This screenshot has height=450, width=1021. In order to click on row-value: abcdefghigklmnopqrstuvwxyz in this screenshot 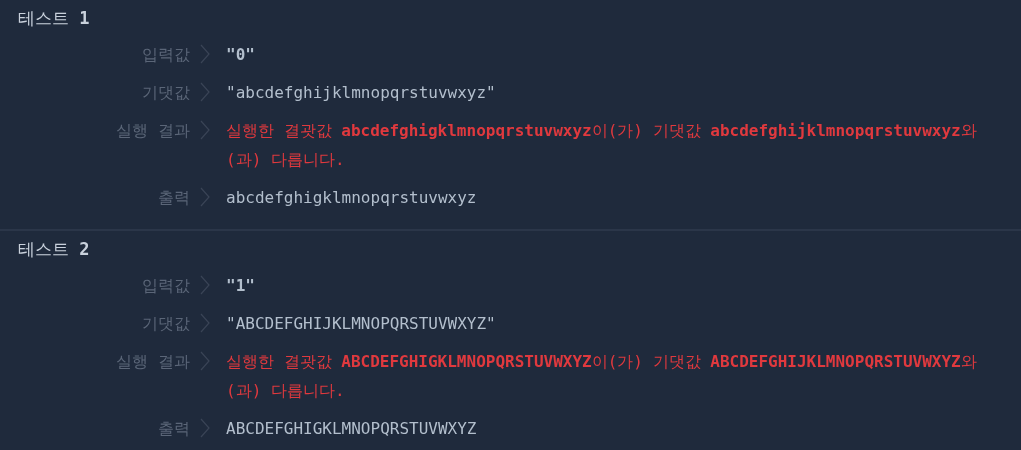, I will do `click(352, 198)`.